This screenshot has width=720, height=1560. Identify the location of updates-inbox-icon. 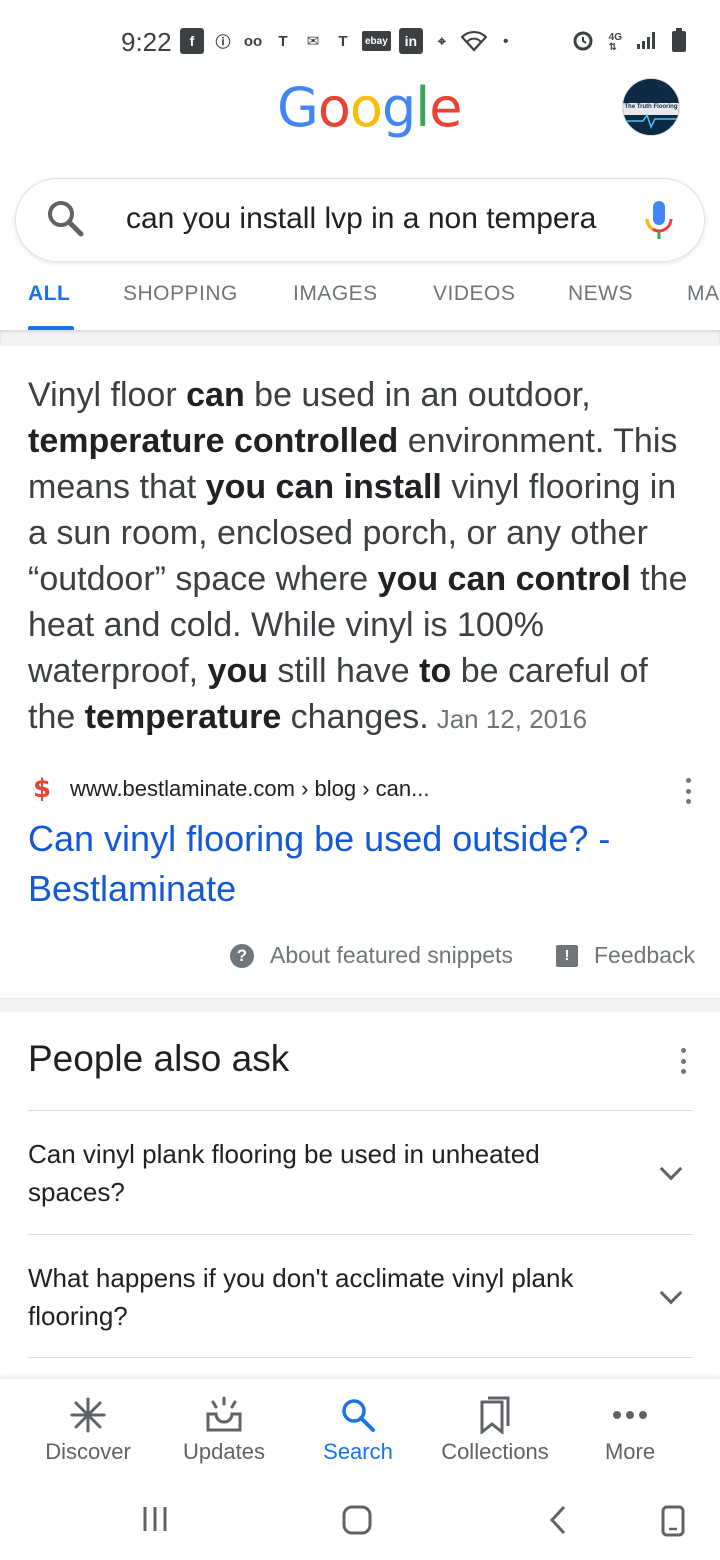
(224, 1415).